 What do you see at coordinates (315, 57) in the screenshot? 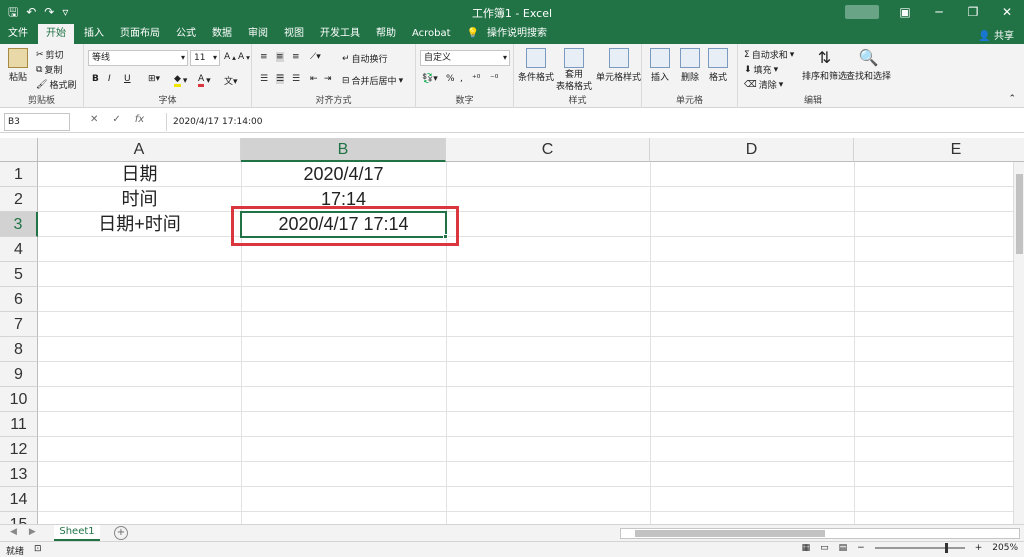
I see `orientation-icon: ⟋▾` at bounding box center [315, 57].